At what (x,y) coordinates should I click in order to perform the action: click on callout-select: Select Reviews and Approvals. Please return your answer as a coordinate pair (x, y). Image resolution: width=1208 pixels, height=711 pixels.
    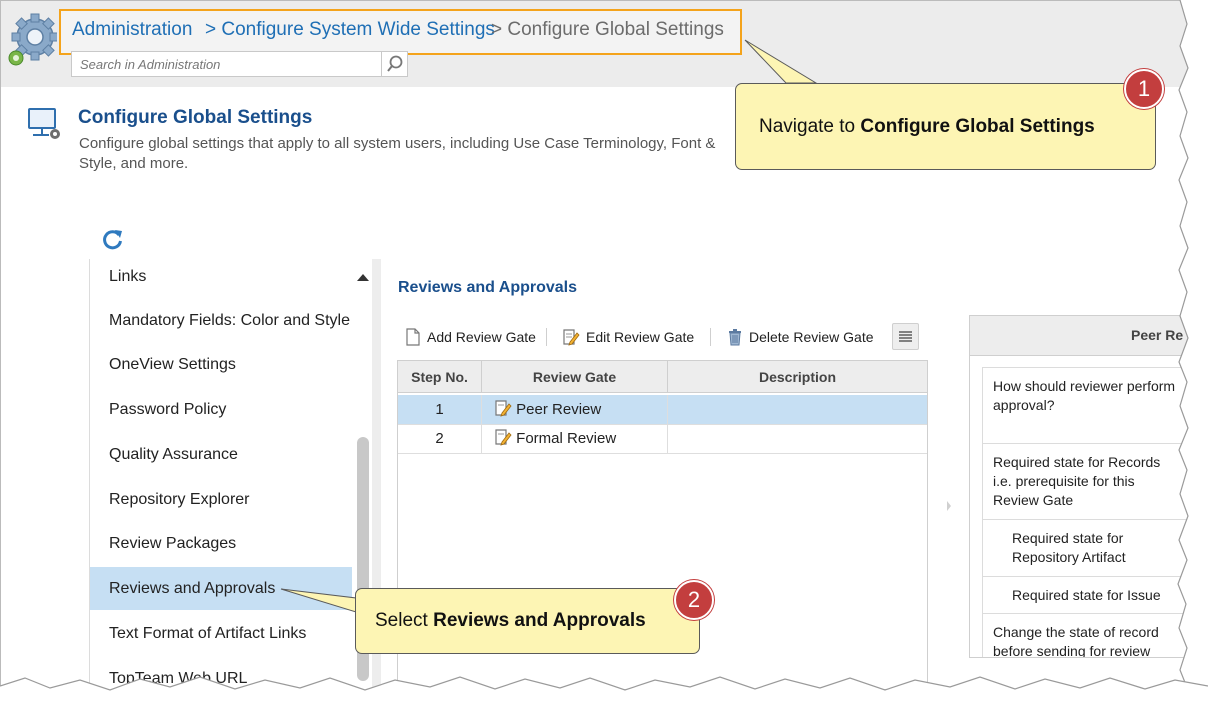
    Looking at the image, I should click on (527, 621).